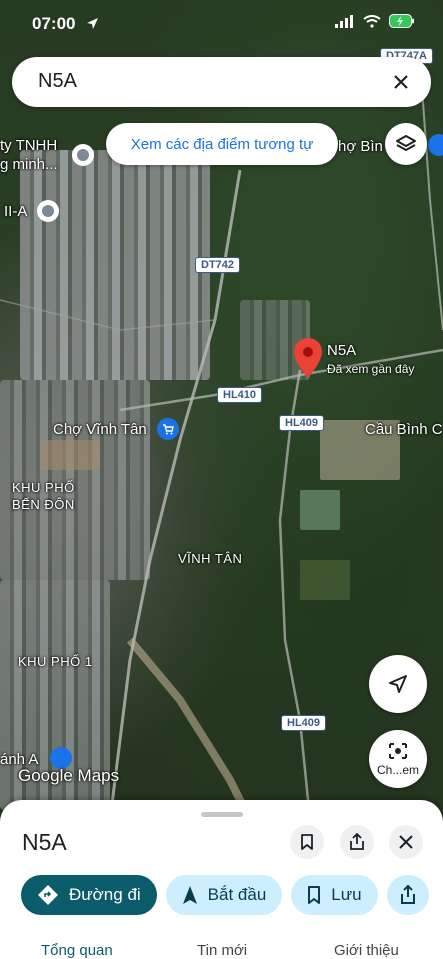  I want to click on drag-handle, so click(222, 814).